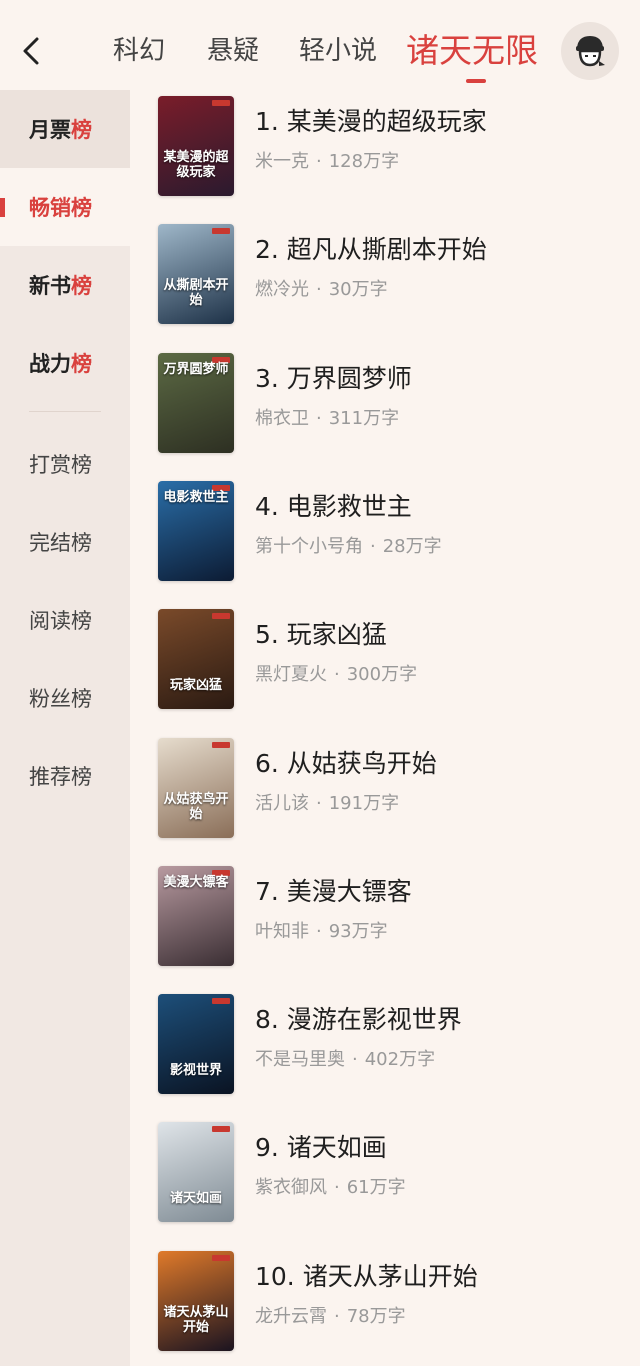 This screenshot has height=1366, width=640. I want to click on book-title: 9. 诸天如画, so click(321, 1148).